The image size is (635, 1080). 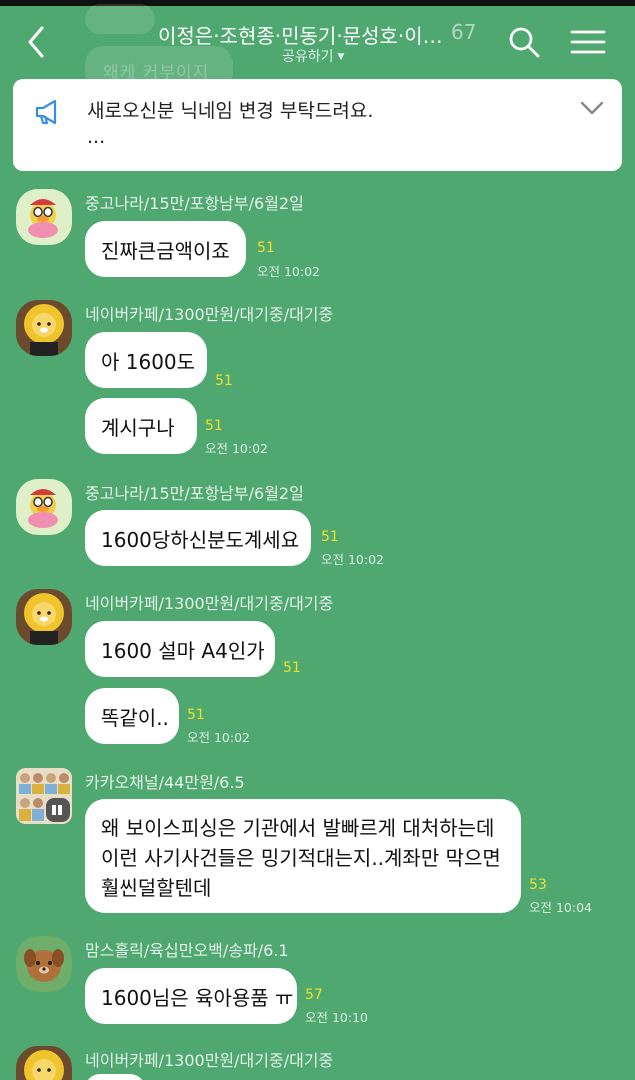 What do you see at coordinates (115, 1077) in the screenshot?
I see `message-bubble` at bounding box center [115, 1077].